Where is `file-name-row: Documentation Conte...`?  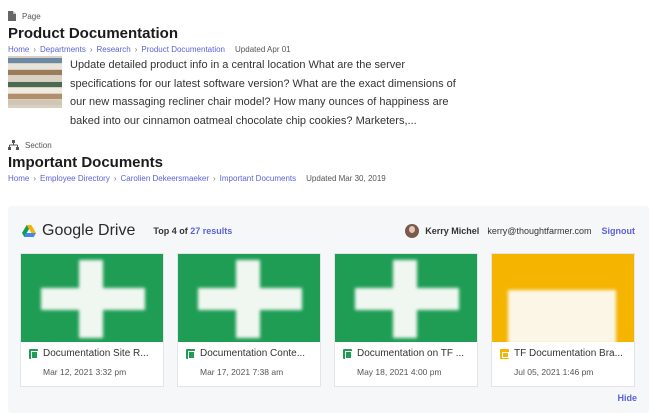 file-name-row: Documentation Conte... is located at coordinates (251, 353).